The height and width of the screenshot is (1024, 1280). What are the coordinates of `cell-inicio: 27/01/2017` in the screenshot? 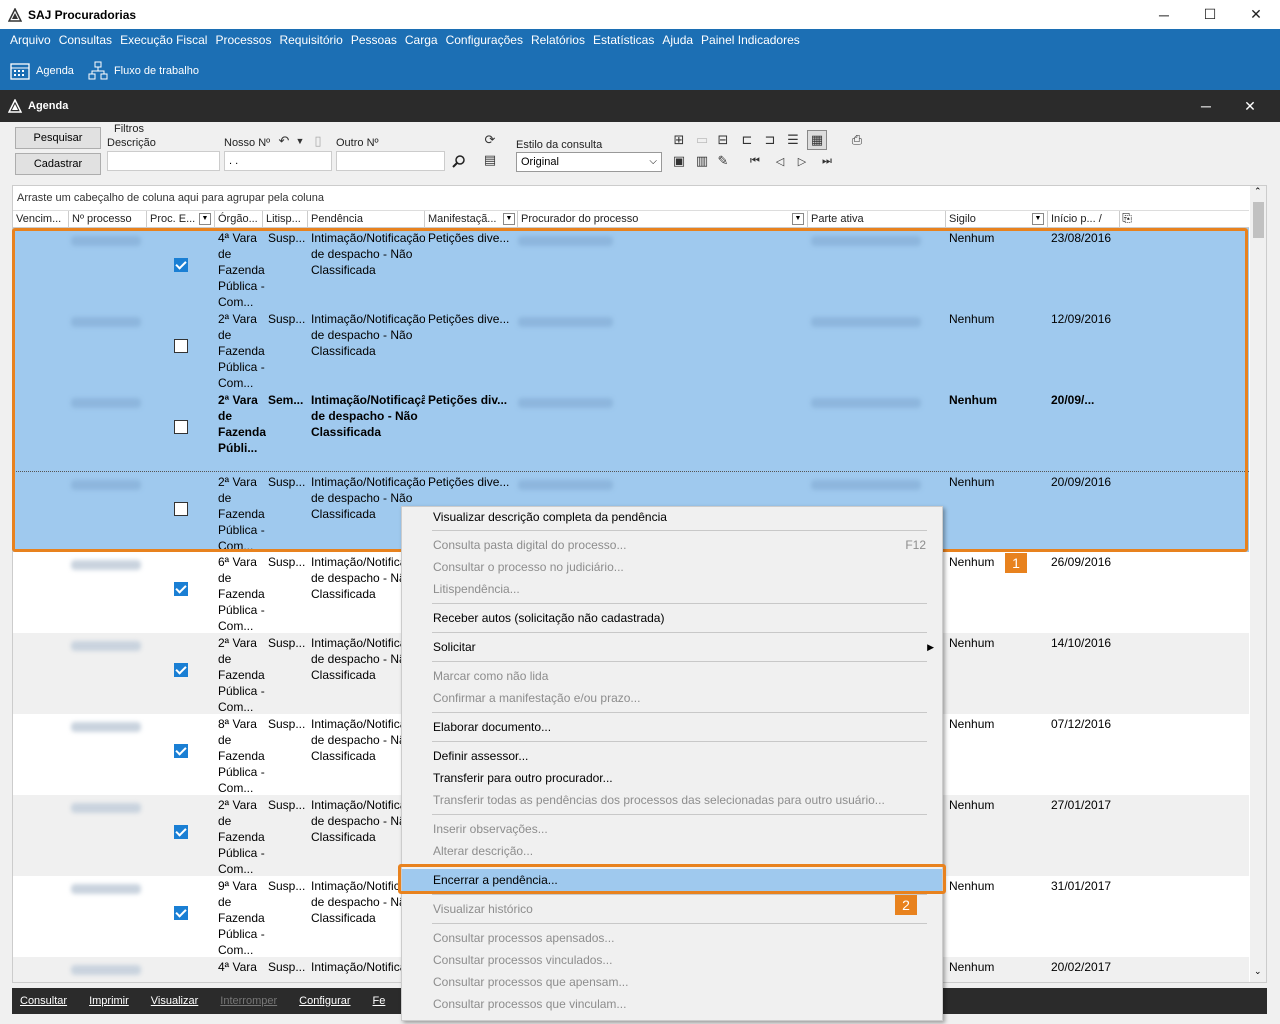 It's located at (1081, 805).